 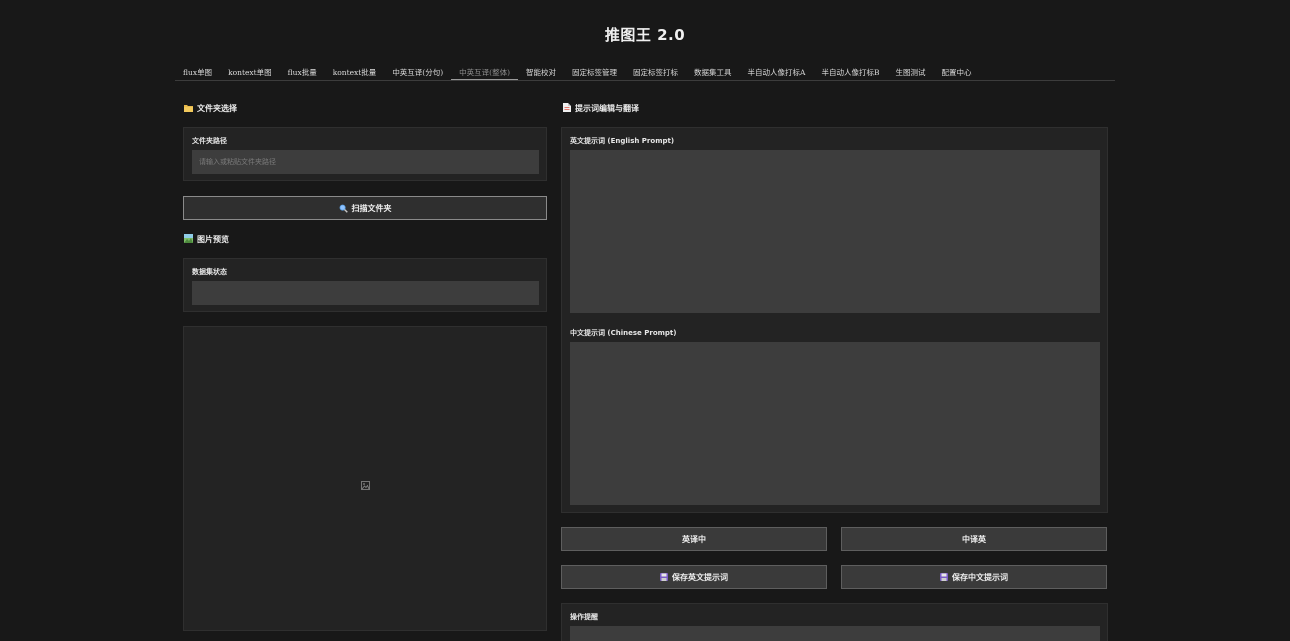 I want to click on operation-tips-panel: 操作提醒, so click(x=834, y=622).